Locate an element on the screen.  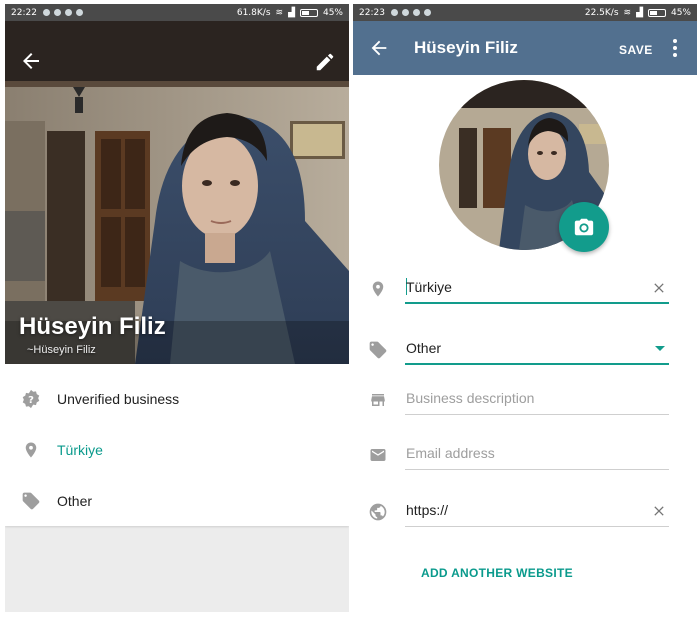
storefront-icon is located at coordinates (378, 400).